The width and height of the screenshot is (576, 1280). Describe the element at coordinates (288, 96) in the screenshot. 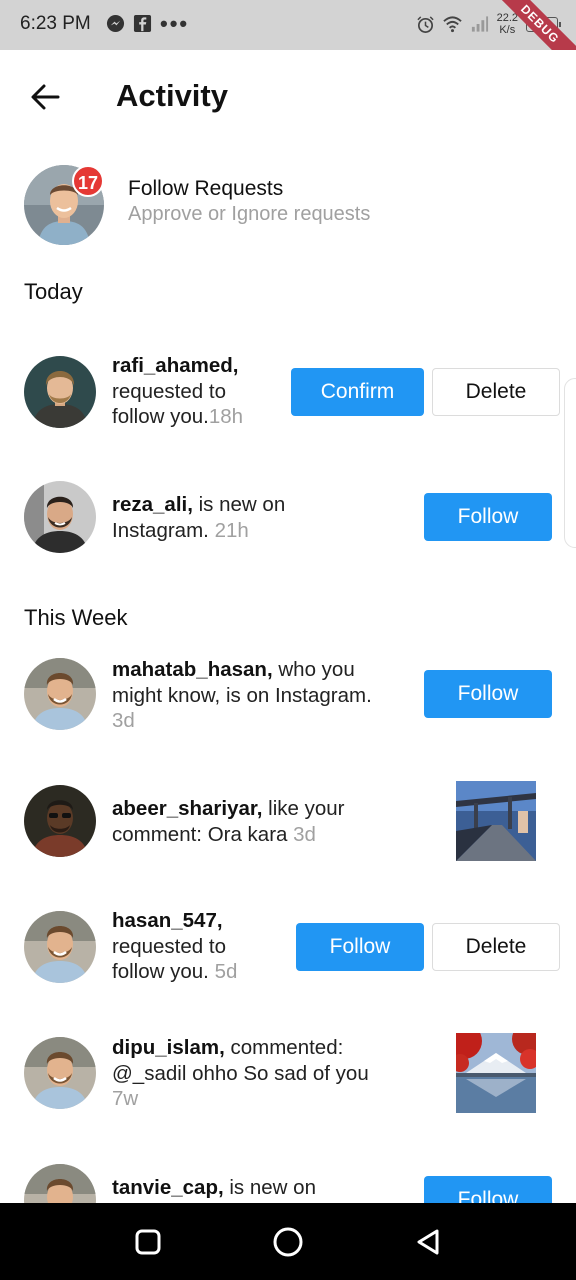

I see `app-bar: Activity` at that location.